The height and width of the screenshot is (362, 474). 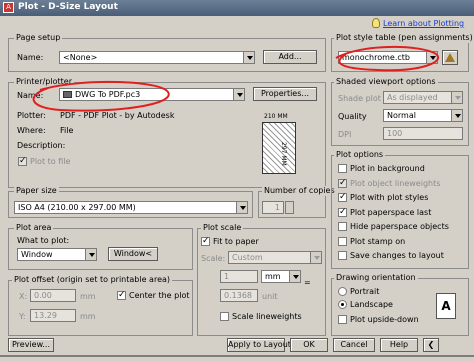 I want to click on annotation-circle-printer, so click(x=101, y=96).